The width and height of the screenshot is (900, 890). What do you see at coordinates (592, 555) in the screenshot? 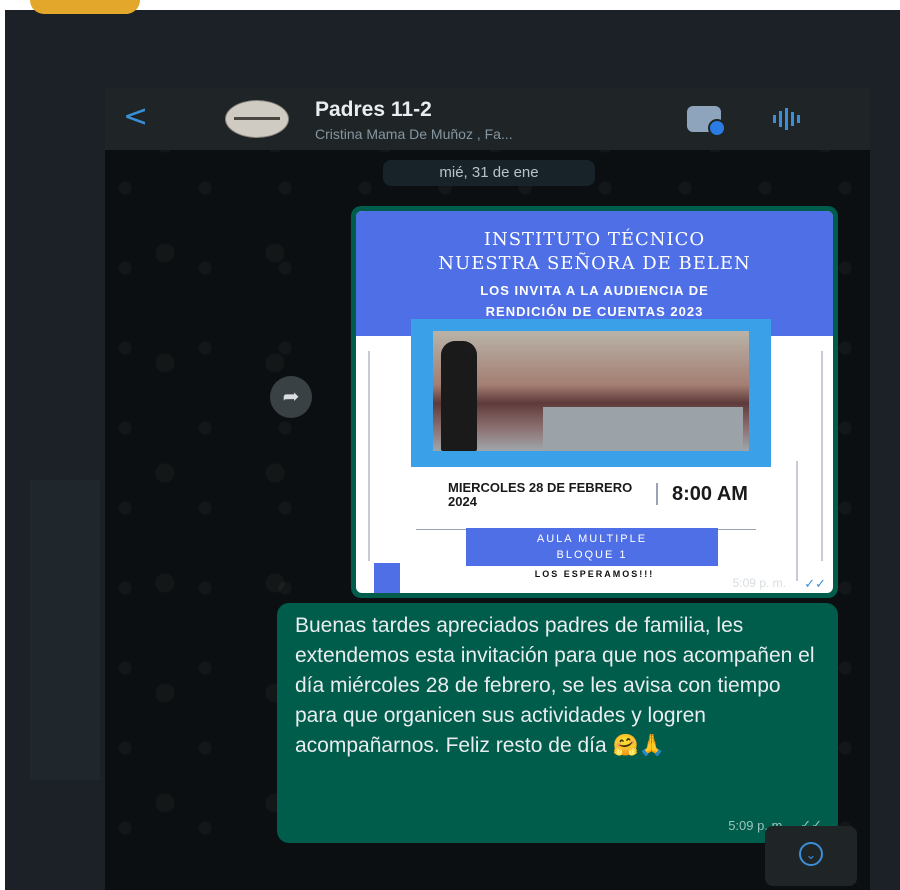
I see `poster-location-line2: BLOQUE 1` at bounding box center [592, 555].